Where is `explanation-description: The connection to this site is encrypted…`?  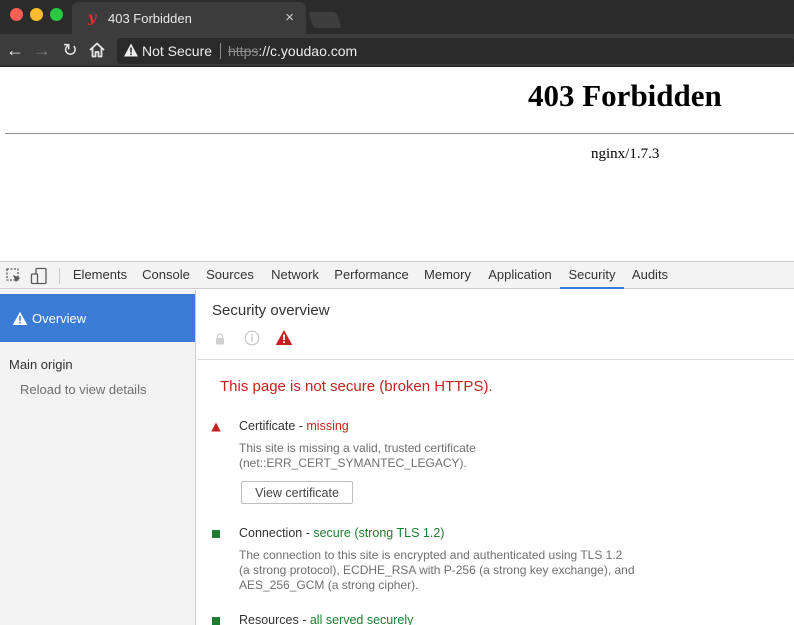
explanation-description: The connection to this site is encrypted… is located at coordinates (449, 570).